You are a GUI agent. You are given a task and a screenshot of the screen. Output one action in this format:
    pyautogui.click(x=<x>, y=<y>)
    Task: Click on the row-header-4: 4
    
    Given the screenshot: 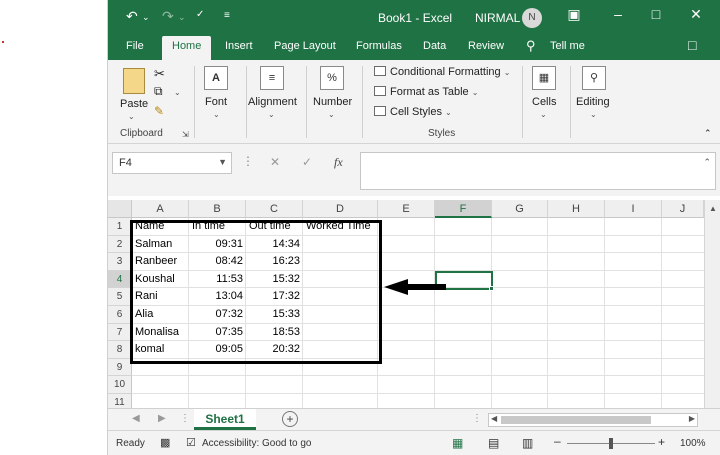 What is the action you would take?
    pyautogui.click(x=120, y=279)
    